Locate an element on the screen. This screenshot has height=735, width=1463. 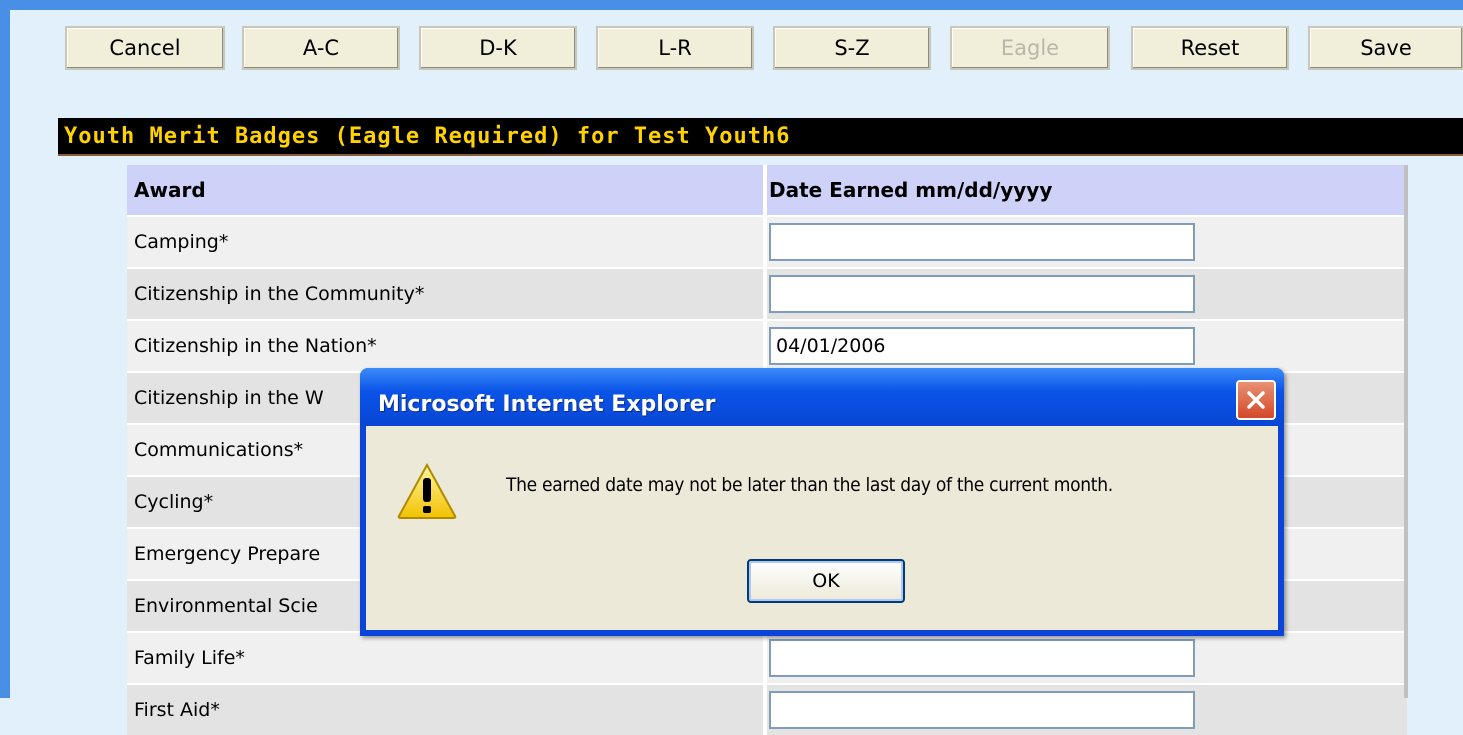
table-right-edge is located at coordinates (1406, 431).